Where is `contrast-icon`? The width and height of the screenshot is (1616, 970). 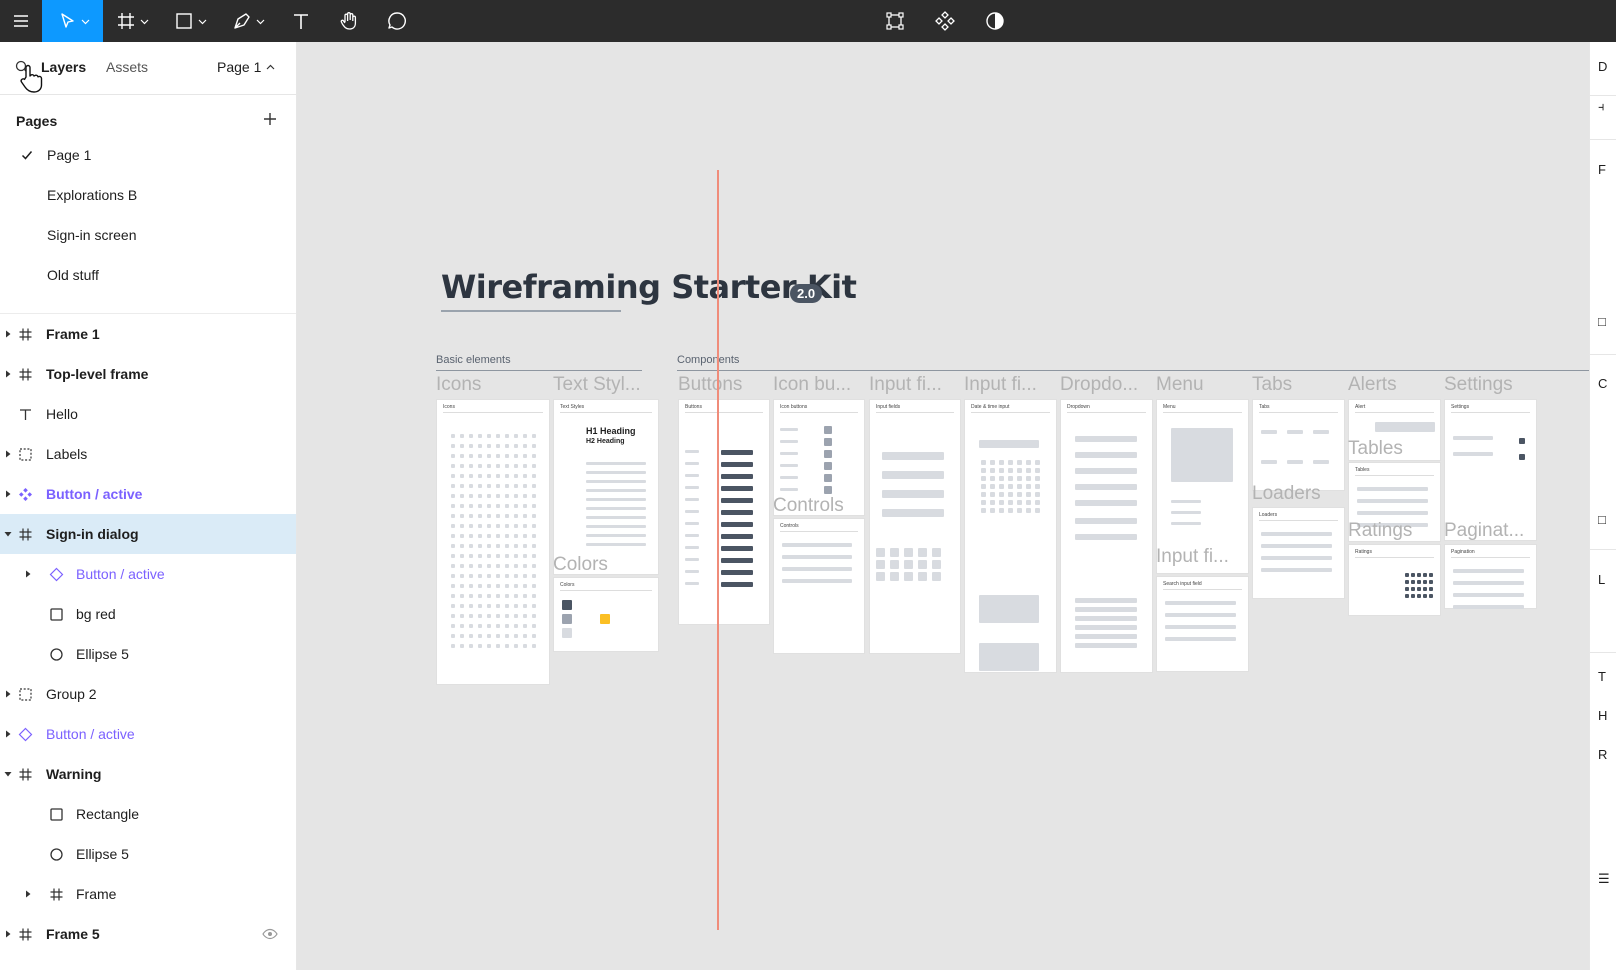
contrast-icon is located at coordinates (995, 21).